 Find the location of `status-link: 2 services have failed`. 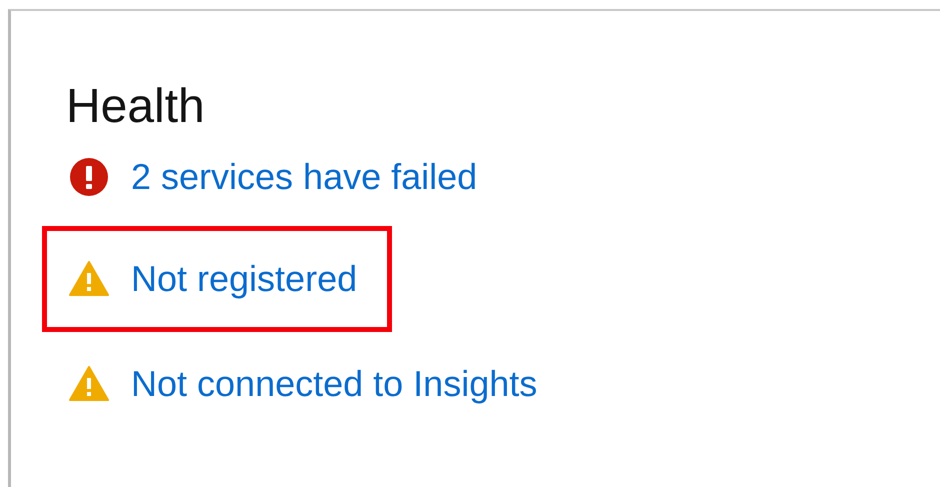

status-link: 2 services have failed is located at coordinates (304, 177).